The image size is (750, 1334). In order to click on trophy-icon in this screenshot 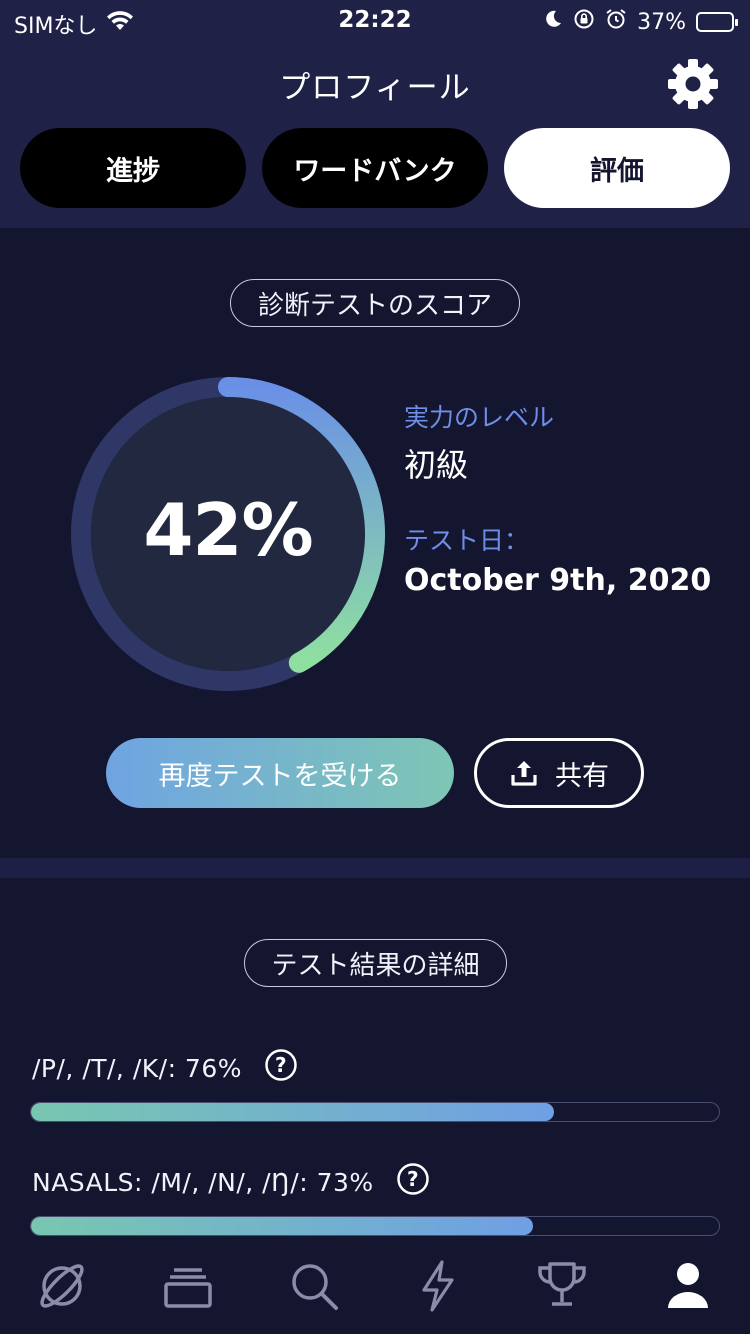, I will do `click(562, 1284)`.